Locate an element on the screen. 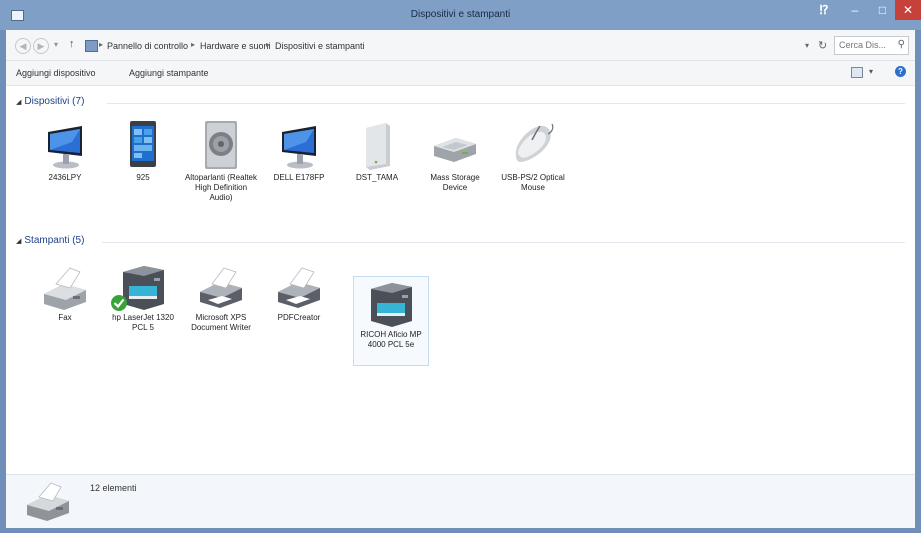  default-printer-check-icon is located at coordinates (119, 303).